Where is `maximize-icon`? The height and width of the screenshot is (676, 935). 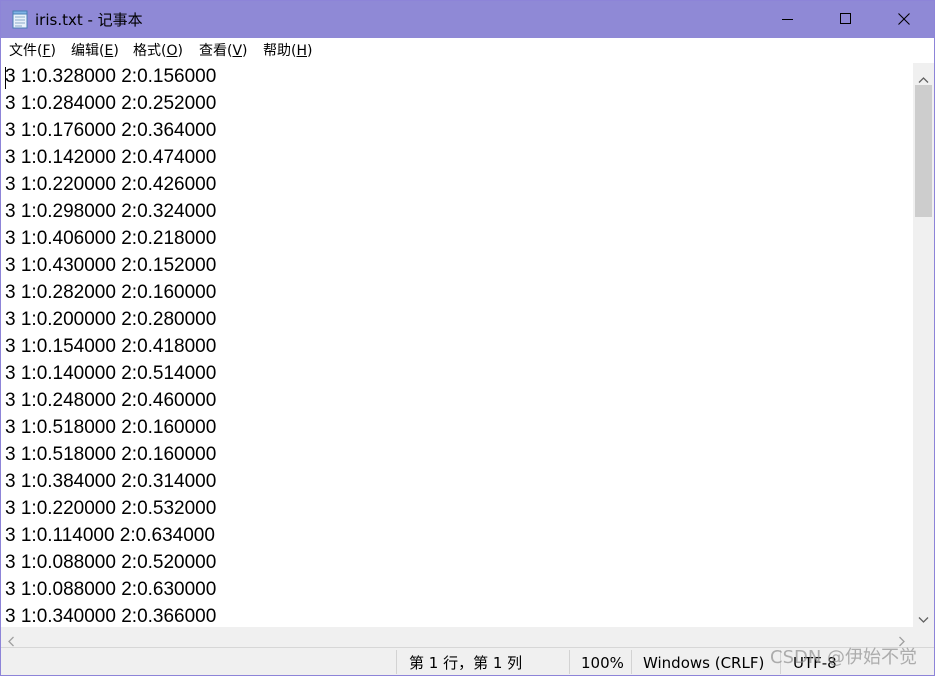
maximize-icon is located at coordinates (845, 18).